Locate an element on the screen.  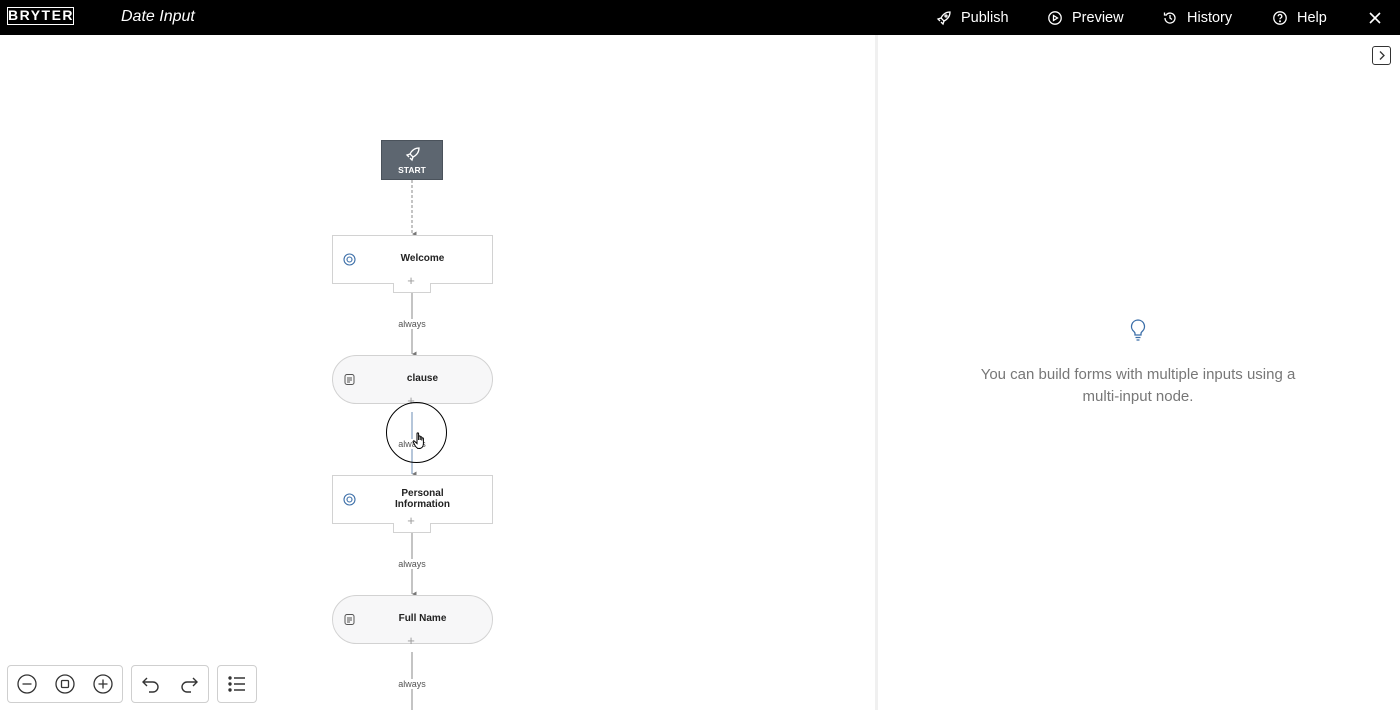
fit-view-icon is located at coordinates (65, 684).